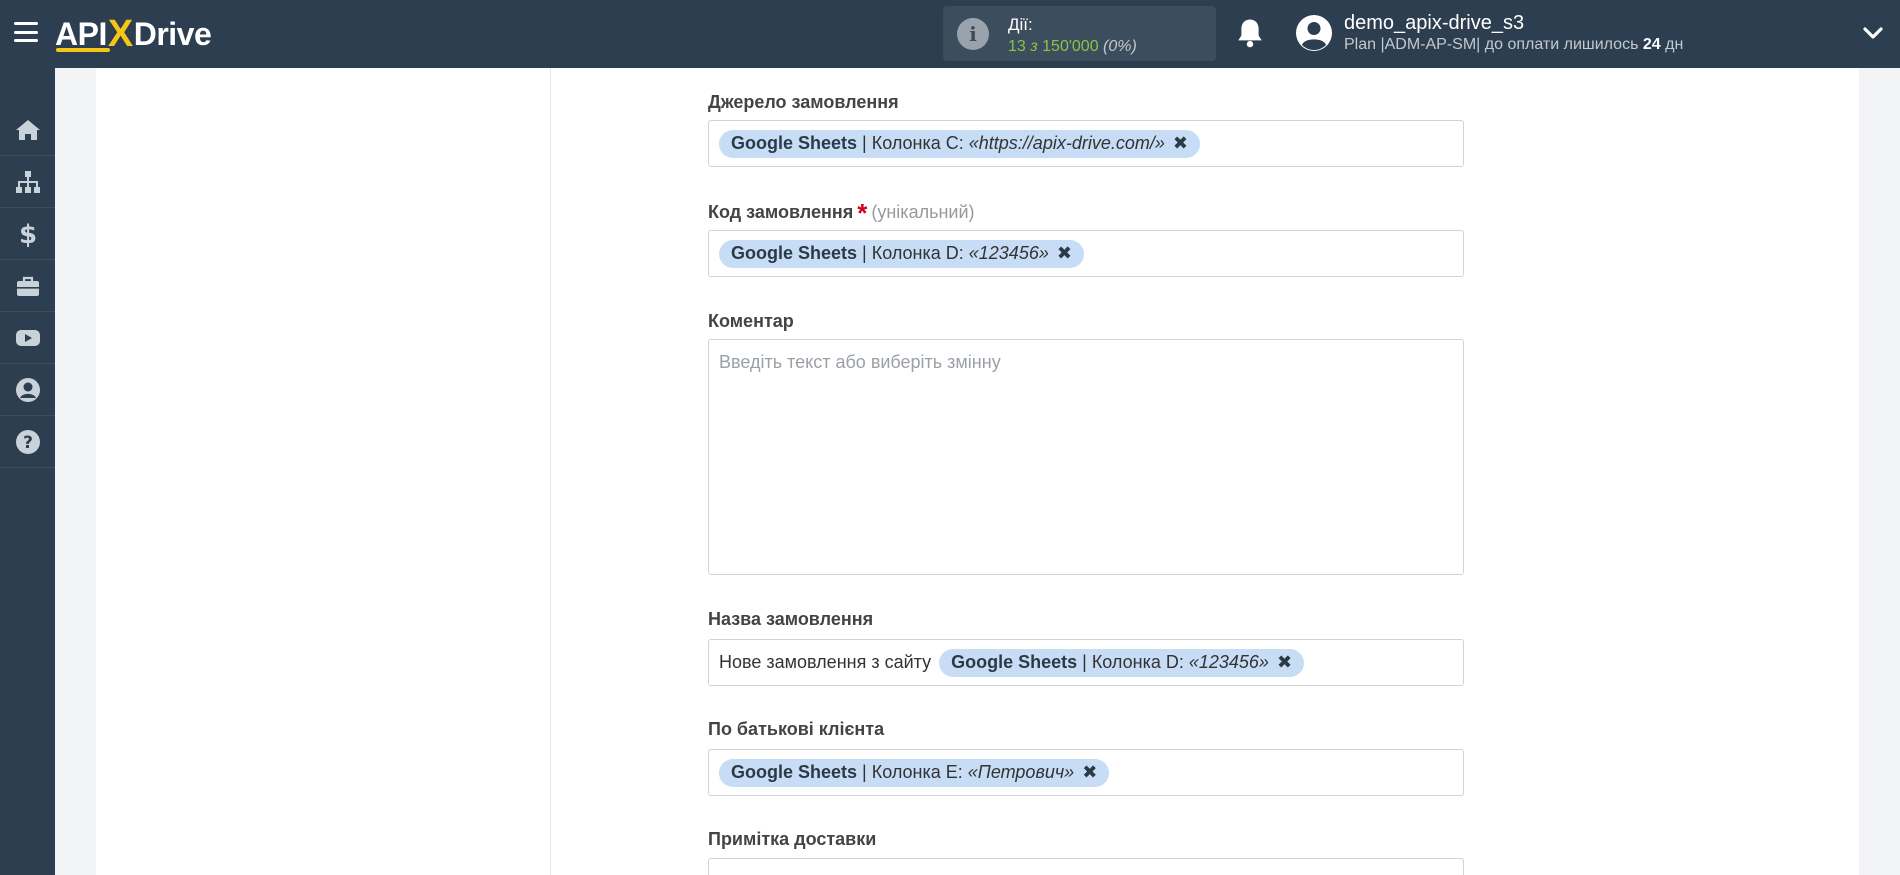  I want to click on field-label-comment: Коментар, so click(751, 321).